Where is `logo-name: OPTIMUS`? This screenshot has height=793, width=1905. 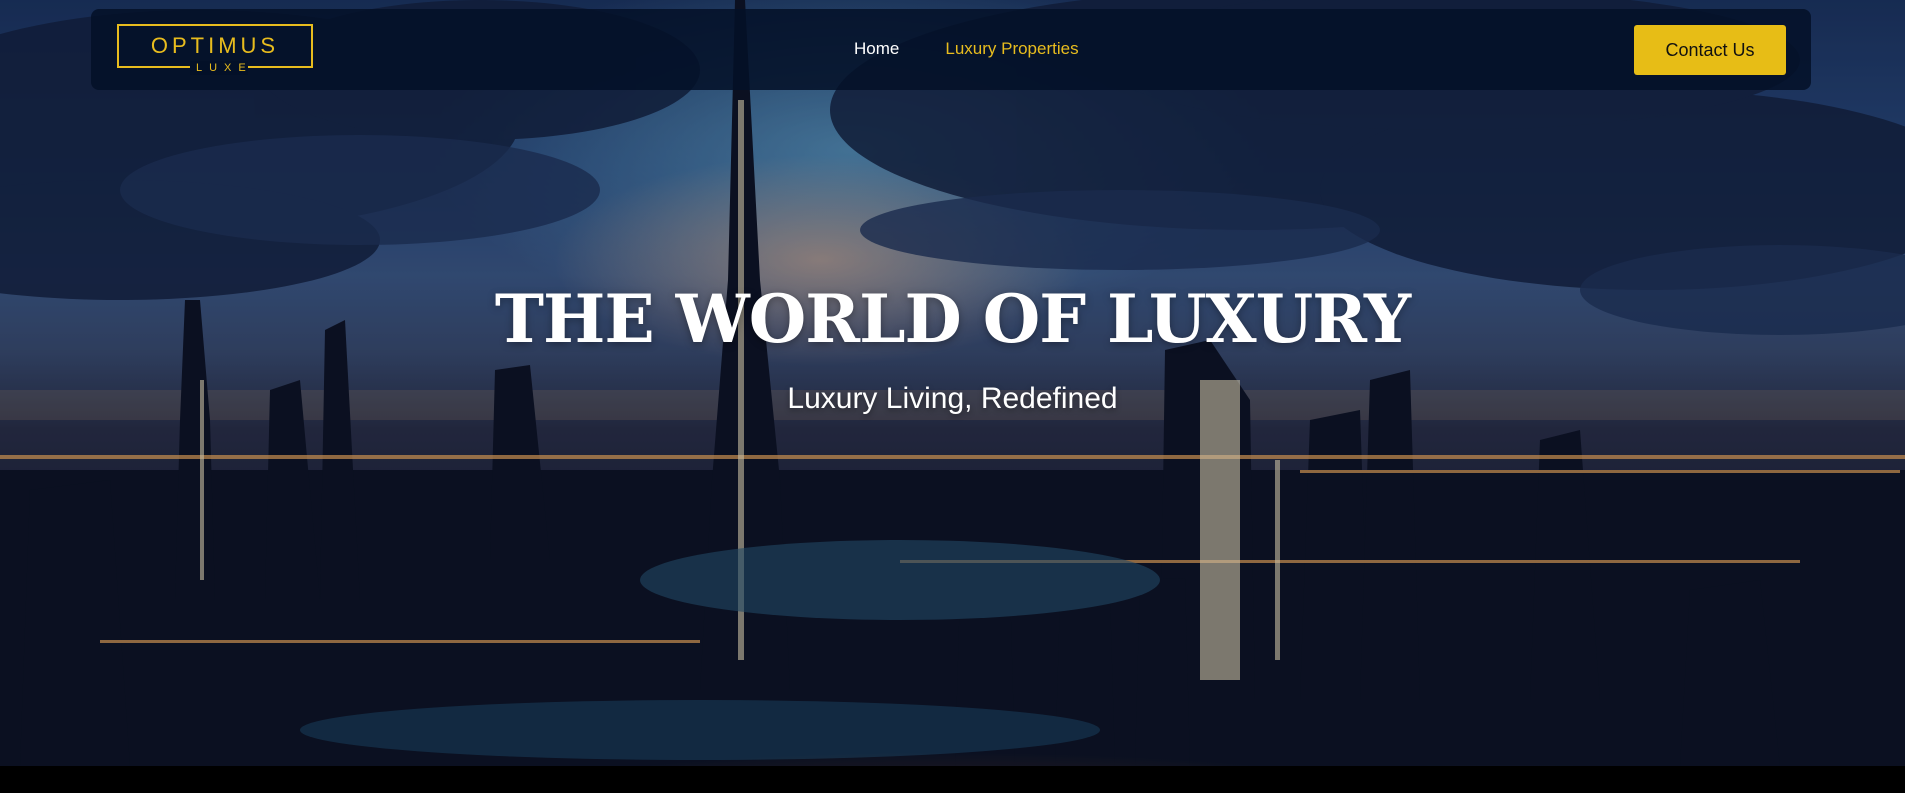 logo-name: OPTIMUS is located at coordinates (215, 45).